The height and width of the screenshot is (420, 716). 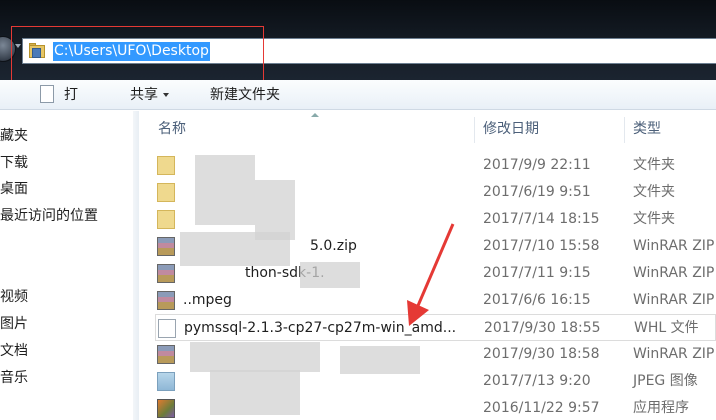 What do you see at coordinates (666, 328) in the screenshot?
I see `file-type: WHL 文件` at bounding box center [666, 328].